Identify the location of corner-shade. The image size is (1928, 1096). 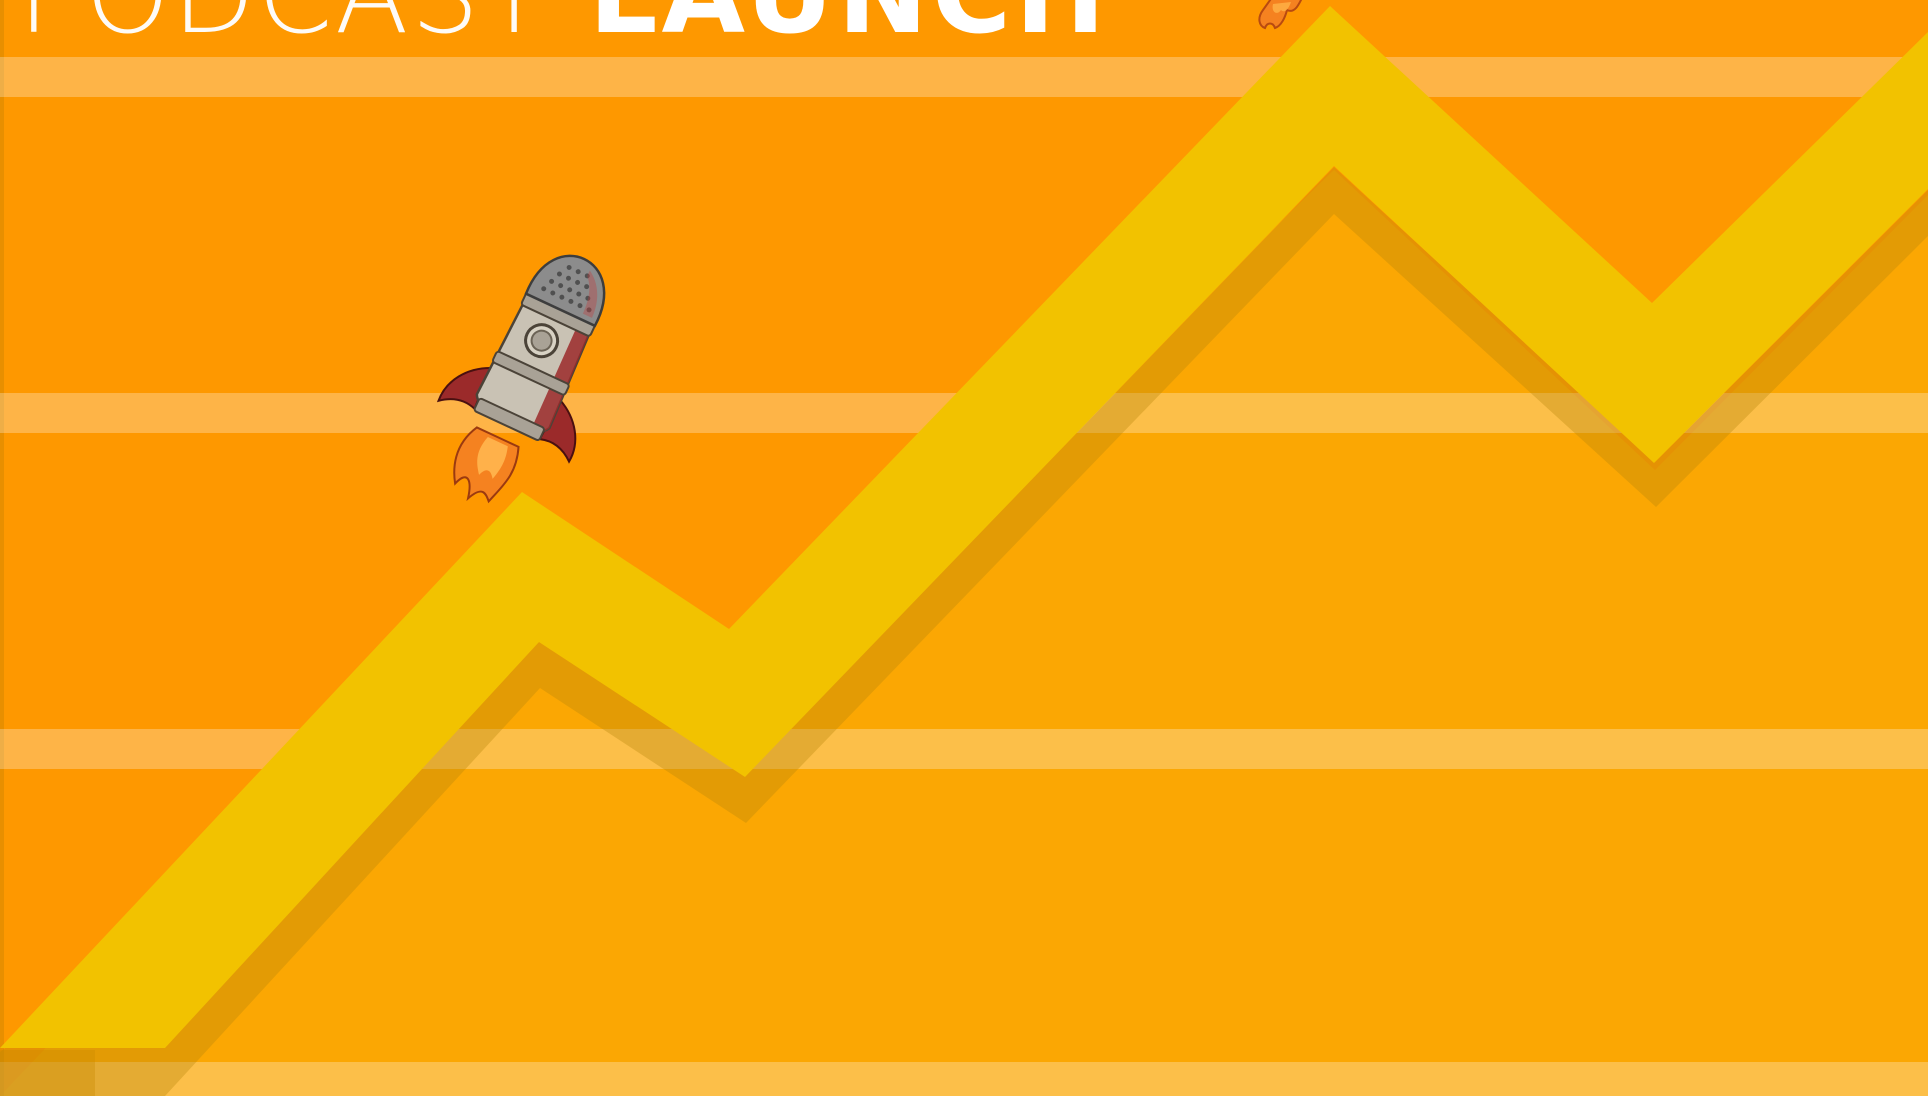
(47, 1073).